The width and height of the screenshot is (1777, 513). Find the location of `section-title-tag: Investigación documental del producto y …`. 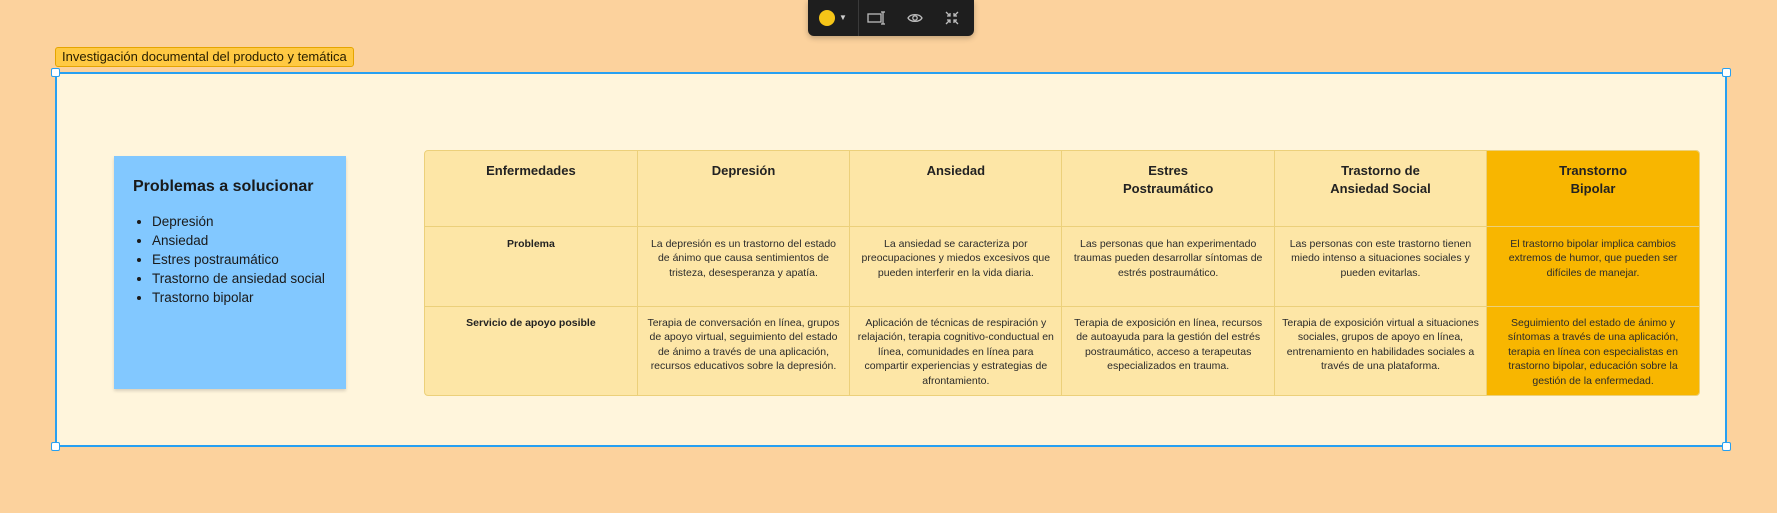

section-title-tag: Investigación documental del producto y … is located at coordinates (204, 57).